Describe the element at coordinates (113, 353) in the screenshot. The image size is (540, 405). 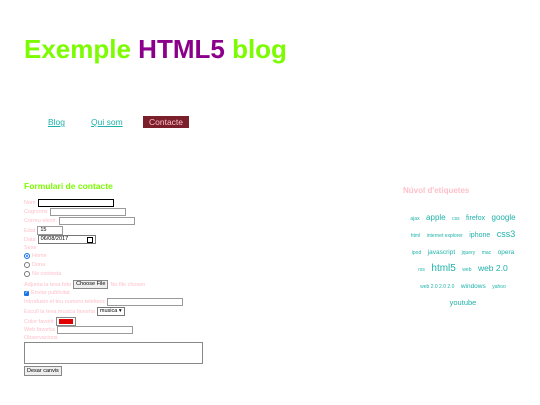
I see `notes-textarea` at that location.